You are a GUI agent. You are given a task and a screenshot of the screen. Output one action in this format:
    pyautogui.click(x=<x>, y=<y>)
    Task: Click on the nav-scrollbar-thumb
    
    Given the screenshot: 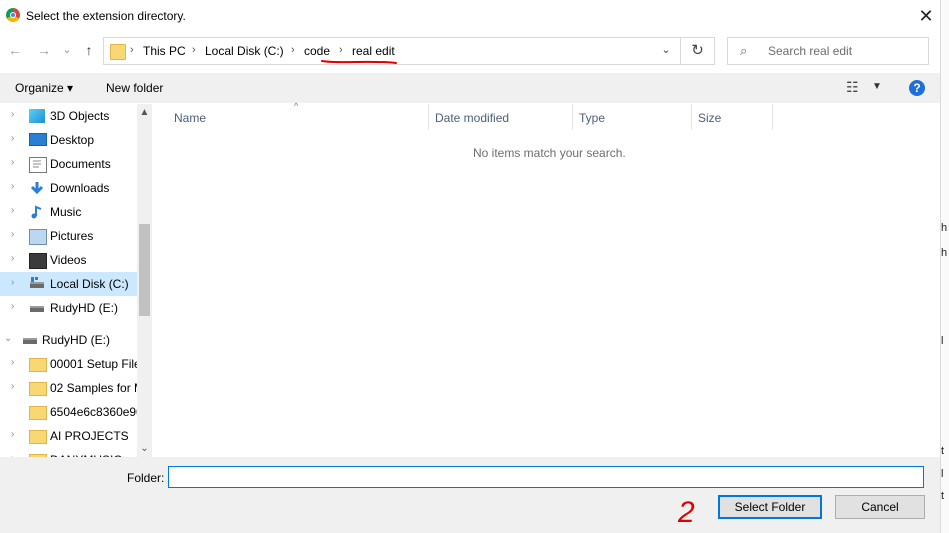 What is the action you would take?
    pyautogui.click(x=144, y=270)
    